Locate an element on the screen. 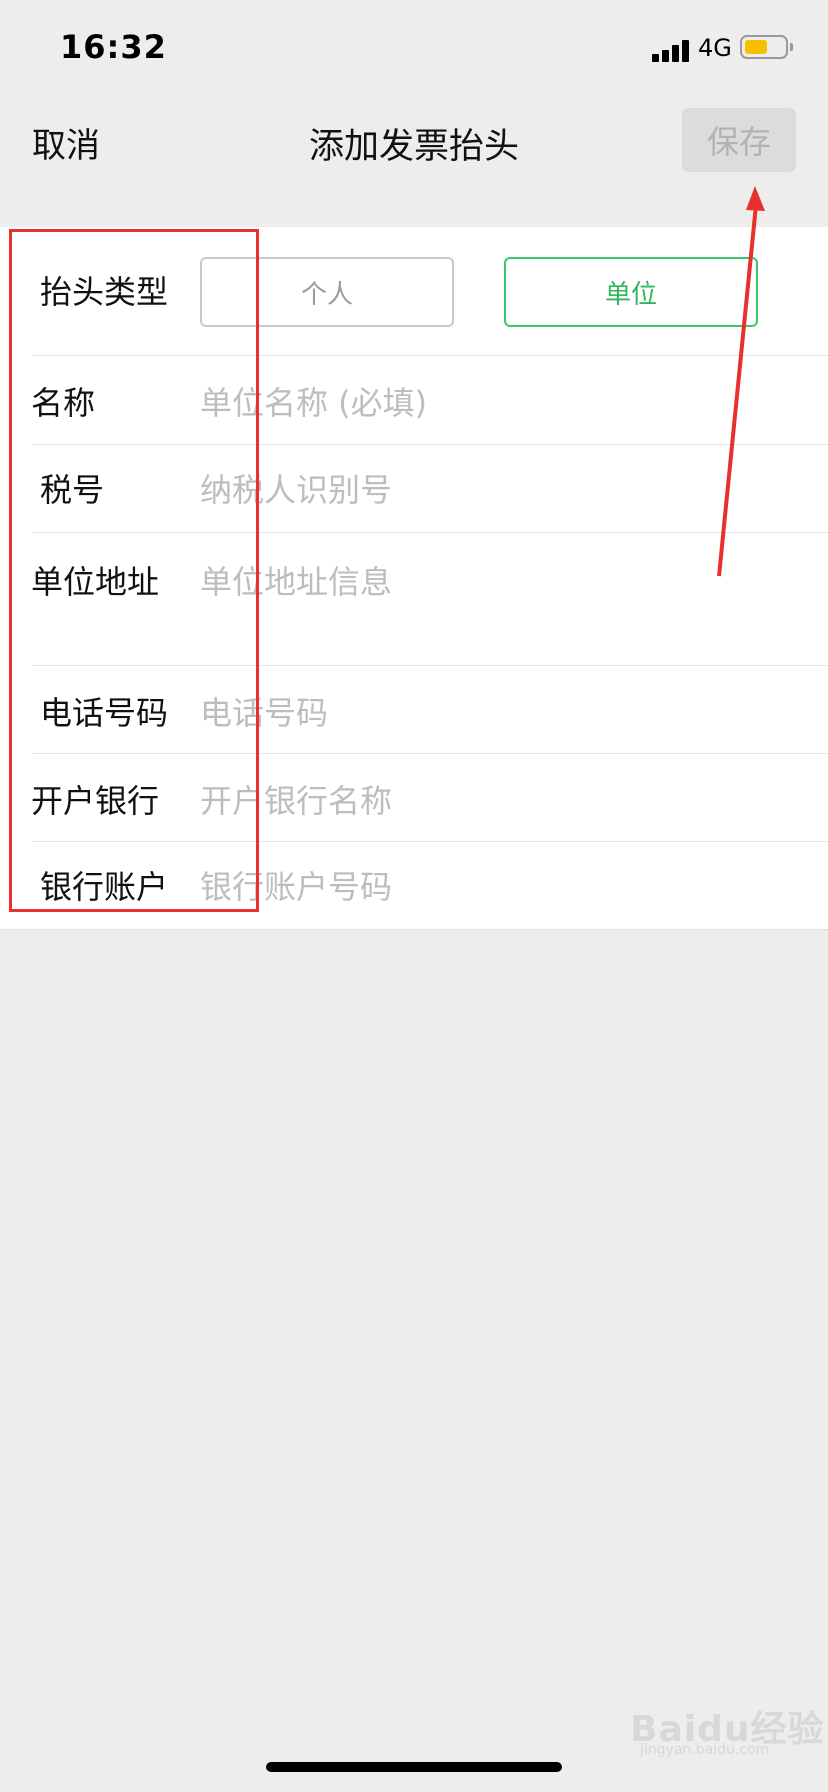 This screenshot has width=828, height=1792. baidu-watermark-url: jingyan.baidu.com is located at coordinates (705, 1750).